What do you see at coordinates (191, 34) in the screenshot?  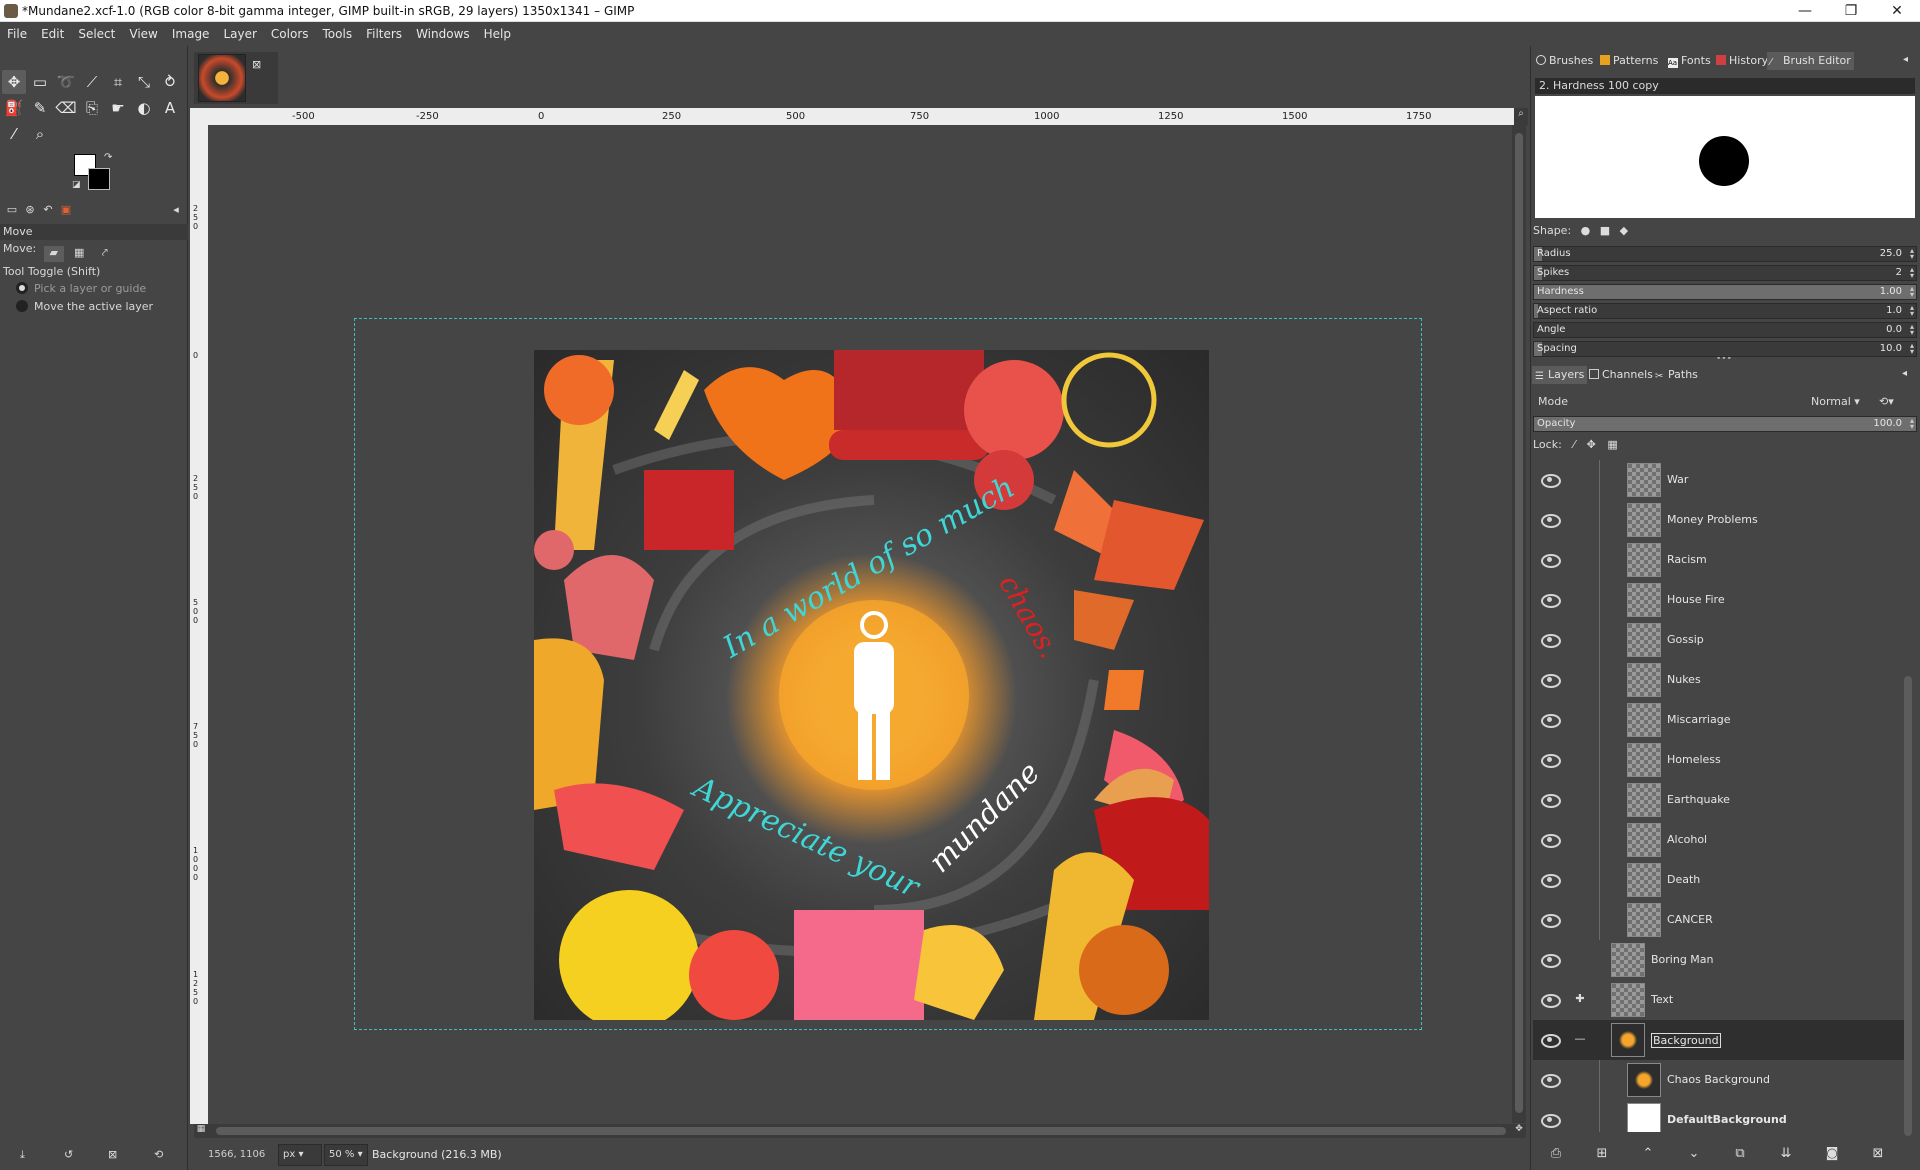 I see `menu-image: Image` at bounding box center [191, 34].